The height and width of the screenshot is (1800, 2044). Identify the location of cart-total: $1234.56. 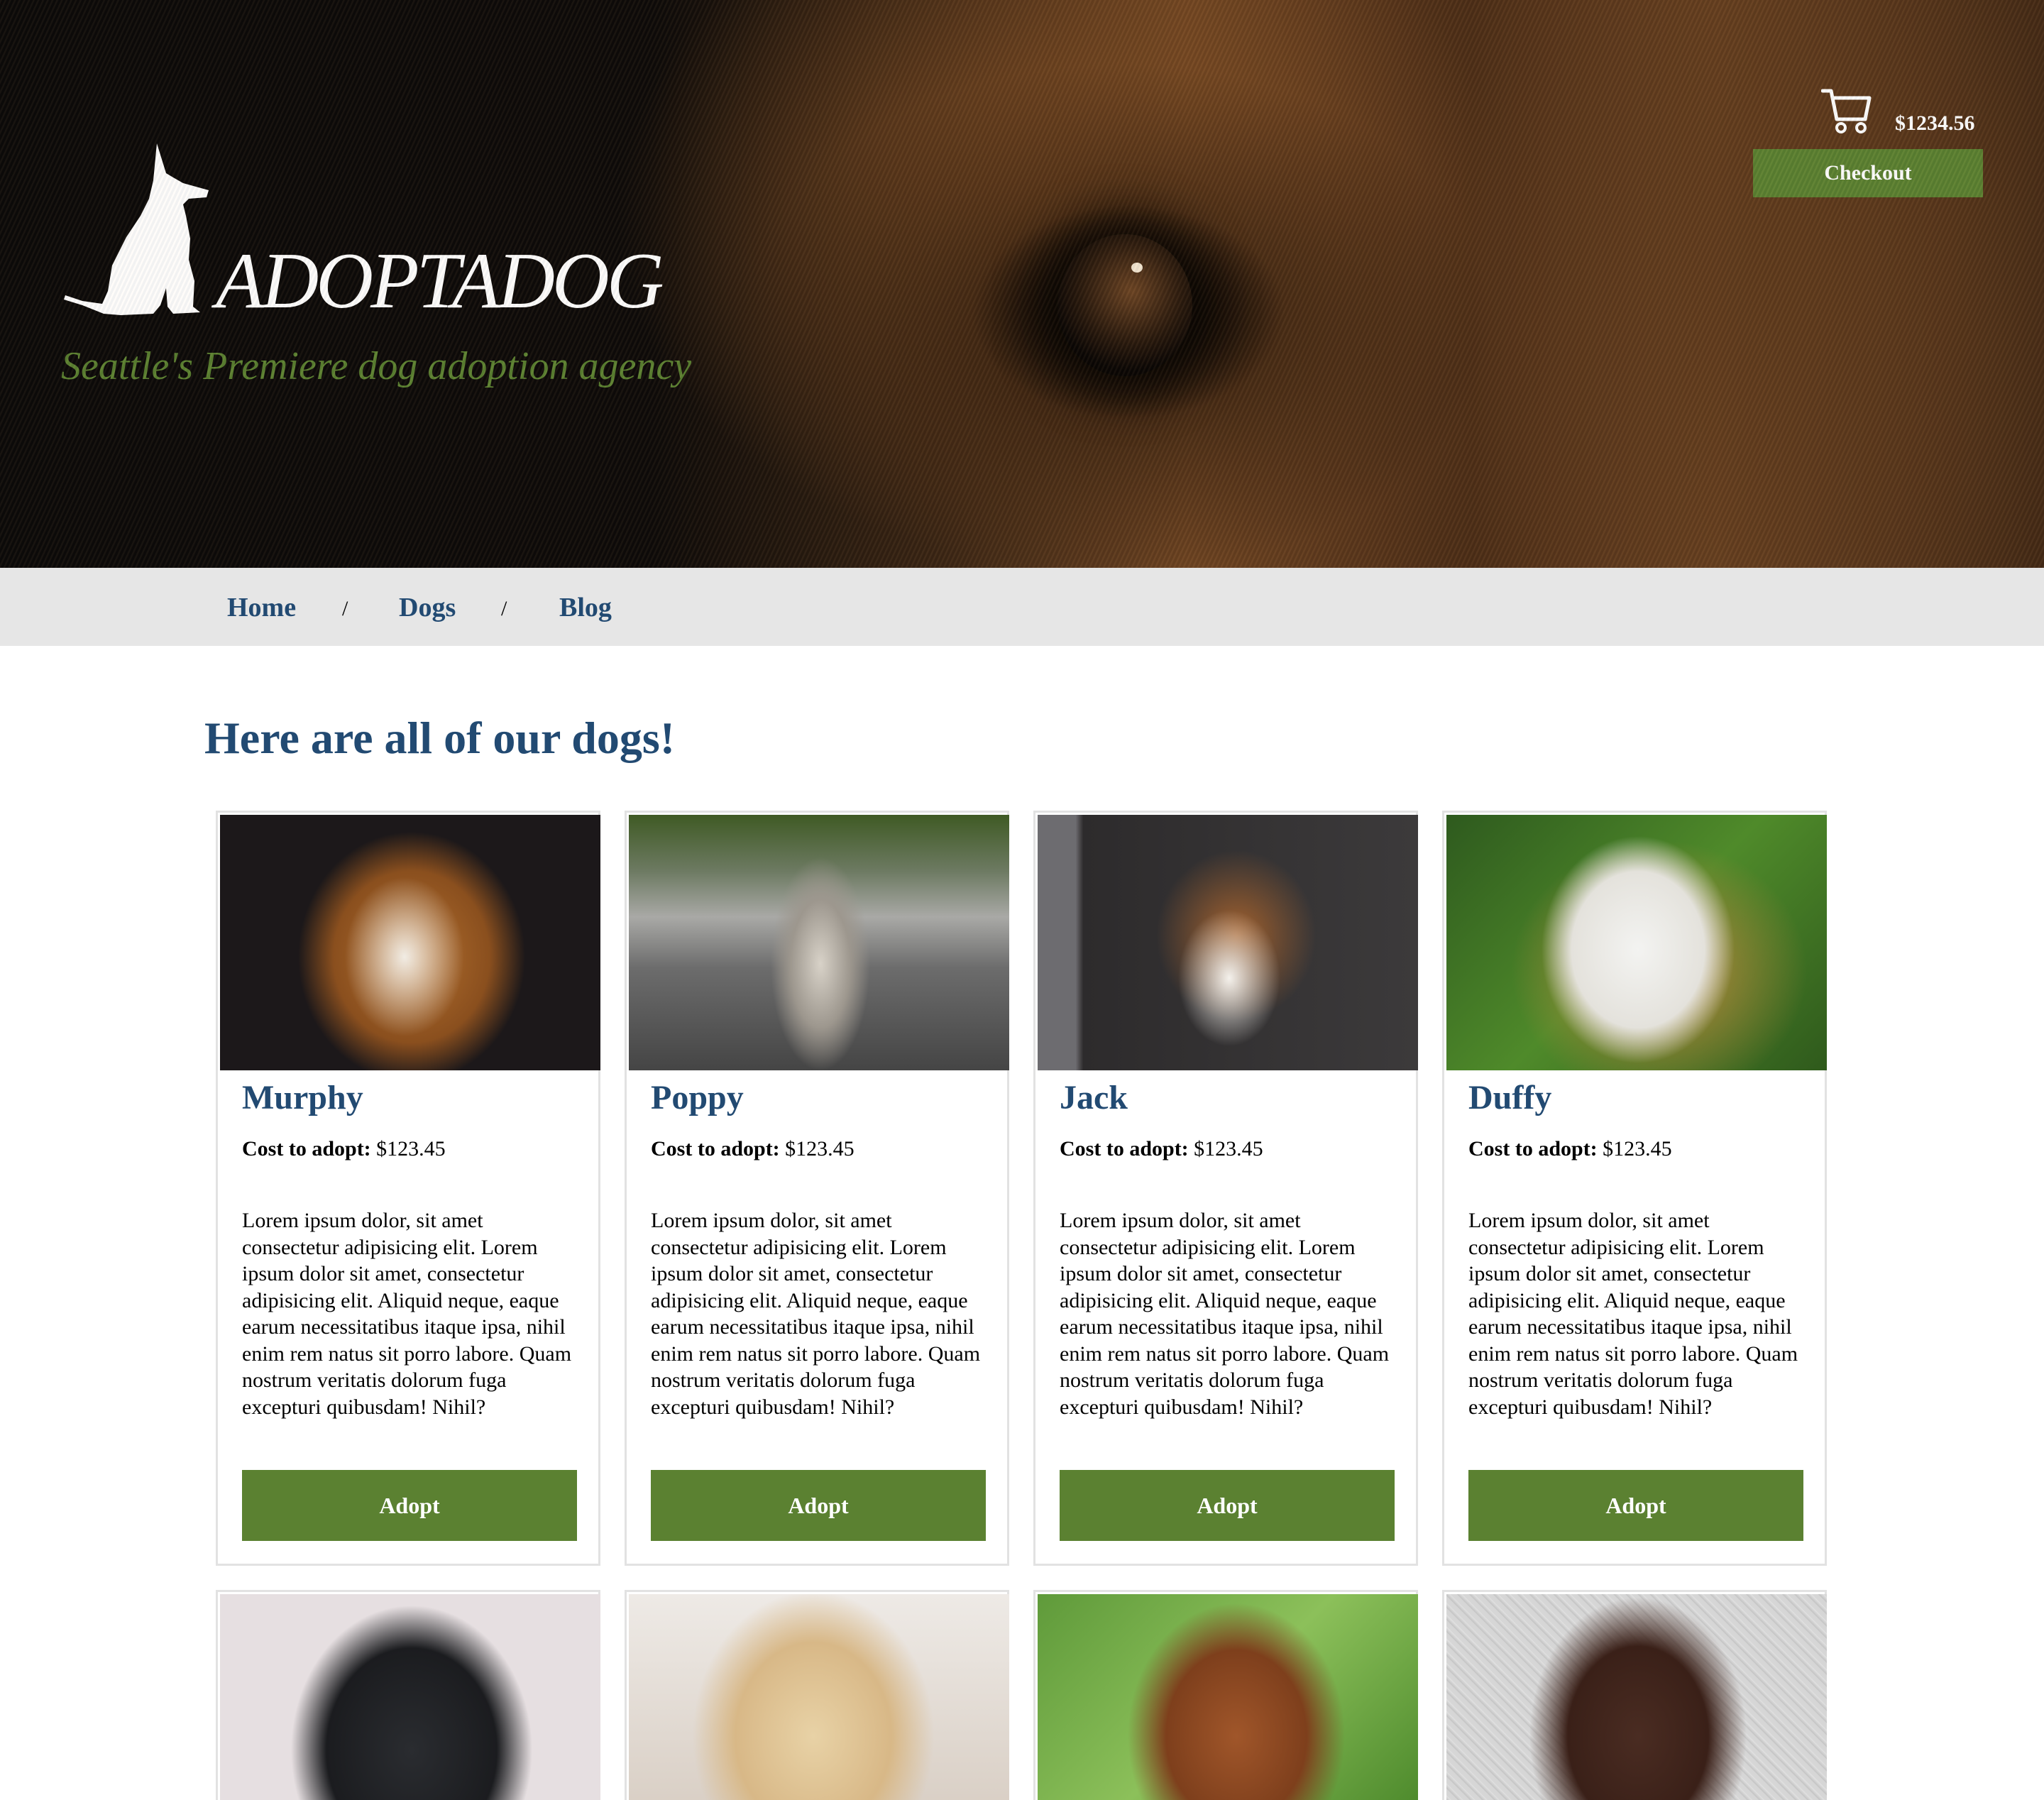
(1935, 123).